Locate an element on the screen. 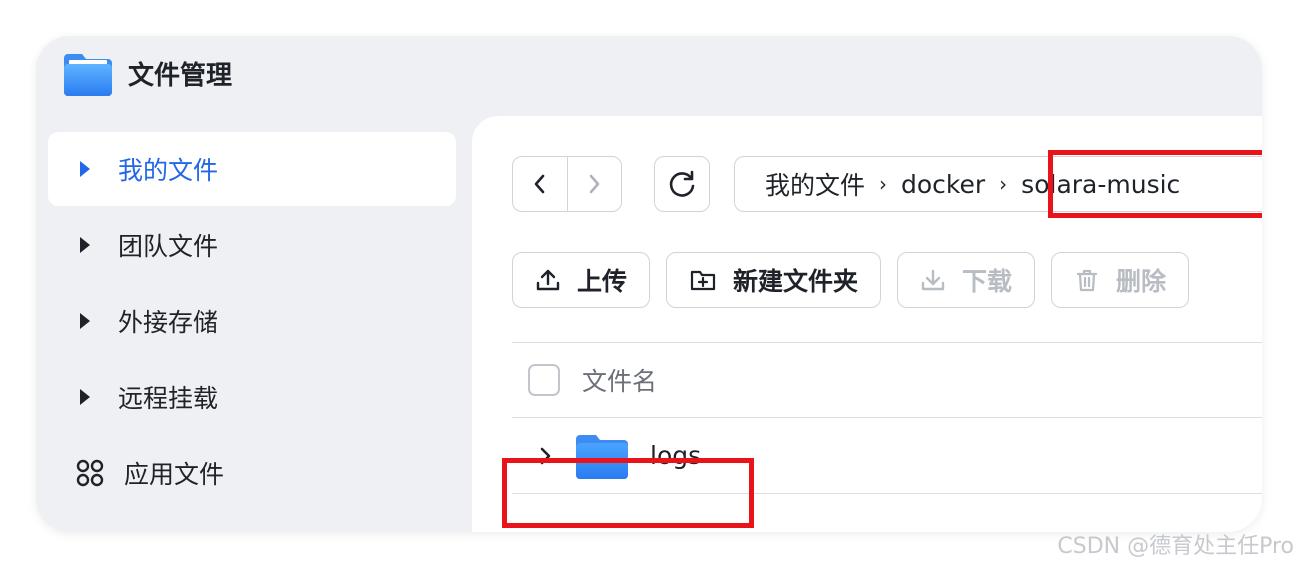 This screenshot has width=1298, height=568. chevron-left-icon is located at coordinates (539, 184).